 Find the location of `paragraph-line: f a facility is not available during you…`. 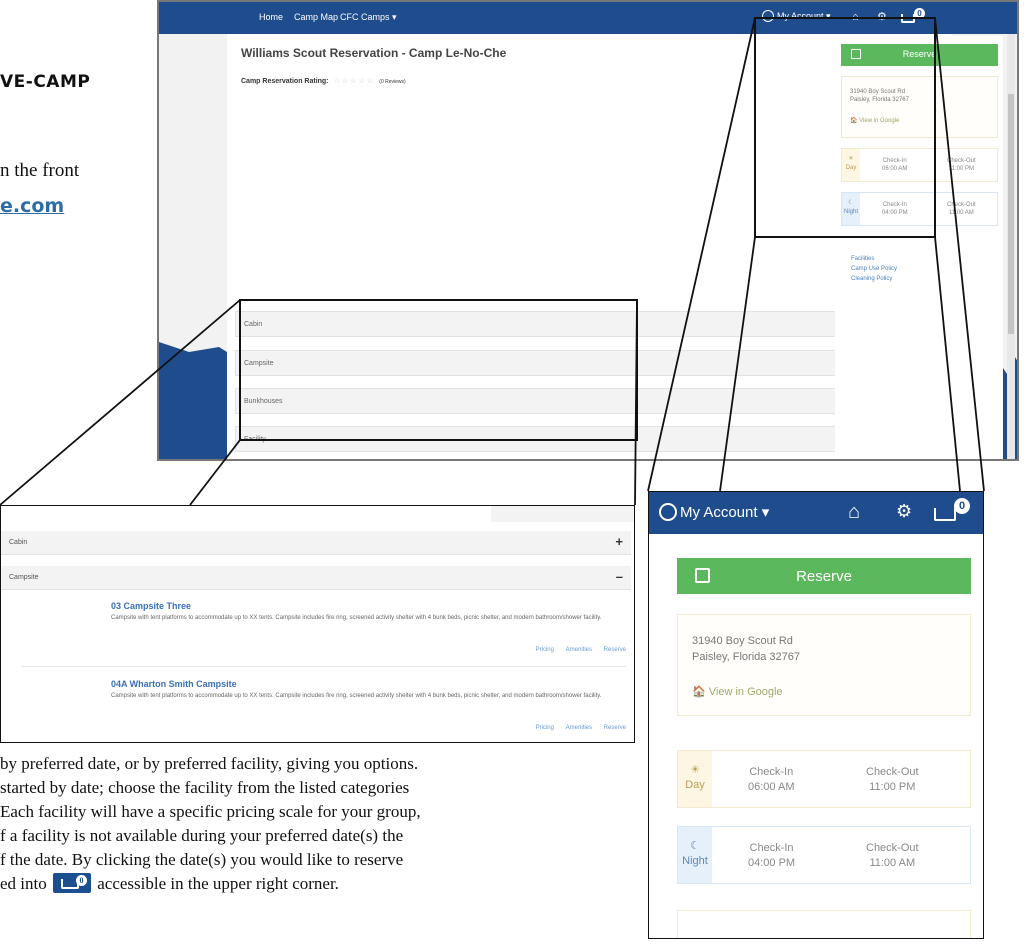

paragraph-line: f a facility is not available during you… is located at coordinates (202, 835).